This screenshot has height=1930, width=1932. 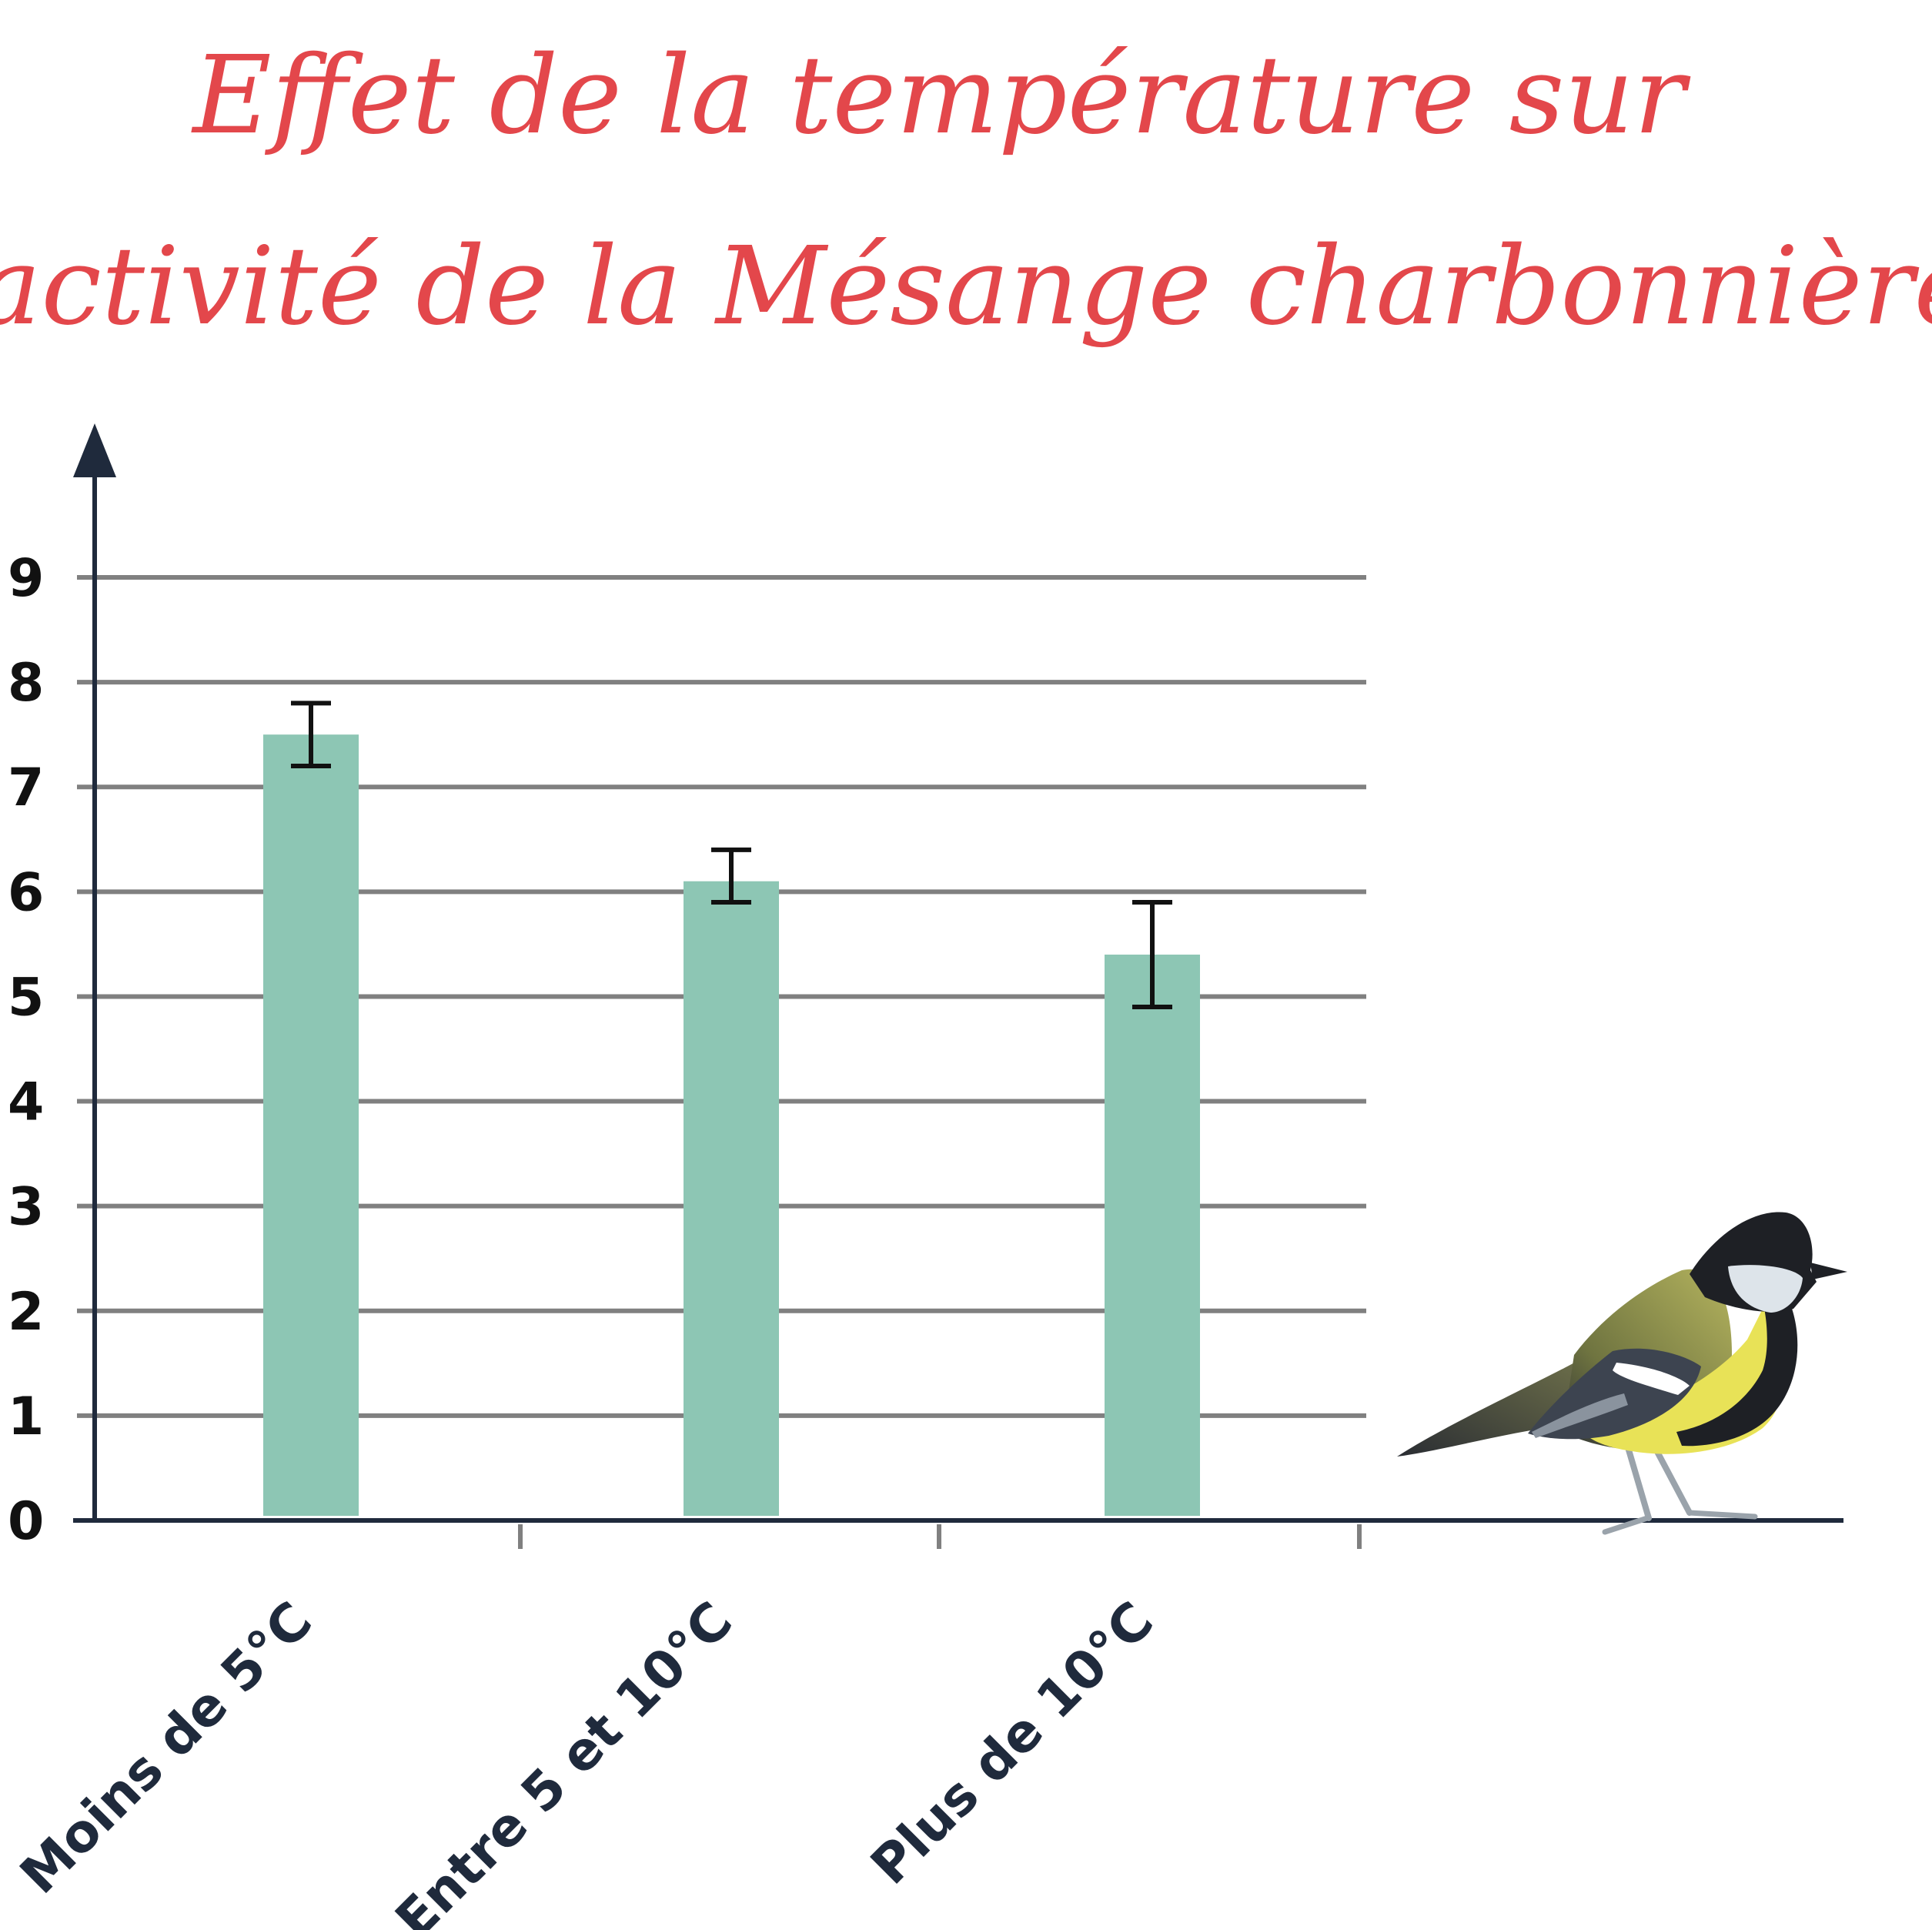 I want to click on y-tick-label: 0, so click(x=26, y=1521).